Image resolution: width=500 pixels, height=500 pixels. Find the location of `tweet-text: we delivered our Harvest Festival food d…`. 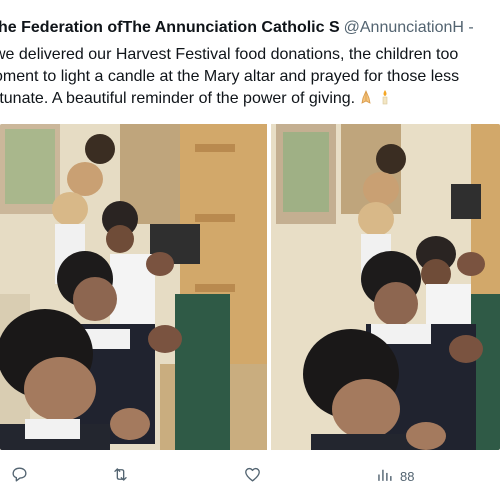

tweet-text: we delivered our Harvest Festival food d… is located at coordinates (250, 77).